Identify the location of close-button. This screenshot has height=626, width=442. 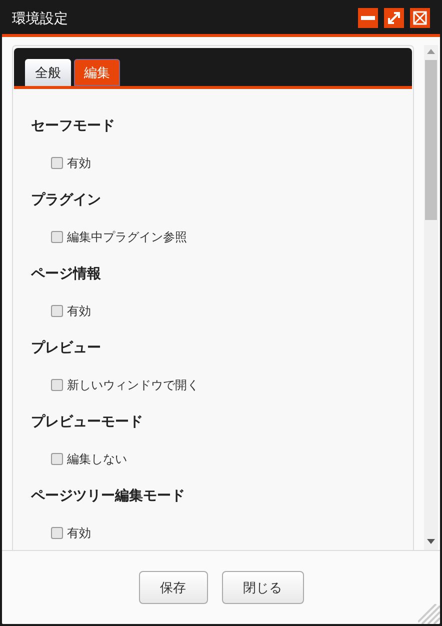
(420, 18).